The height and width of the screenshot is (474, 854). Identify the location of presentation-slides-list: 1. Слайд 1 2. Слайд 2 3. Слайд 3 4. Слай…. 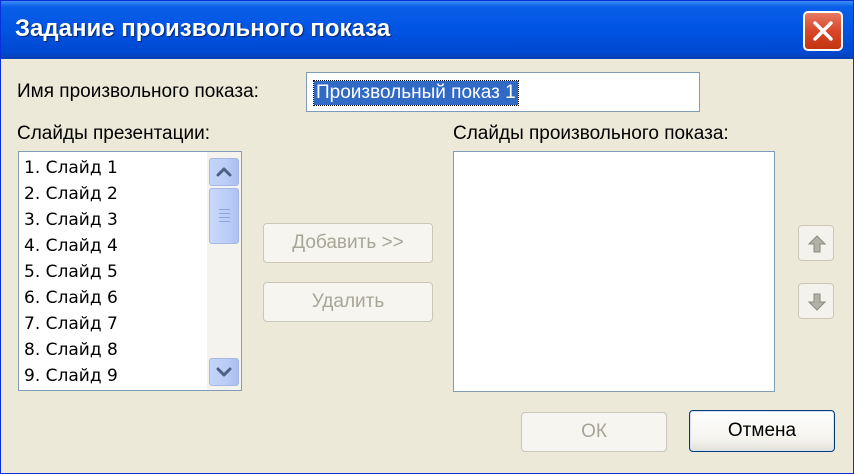
(130, 271).